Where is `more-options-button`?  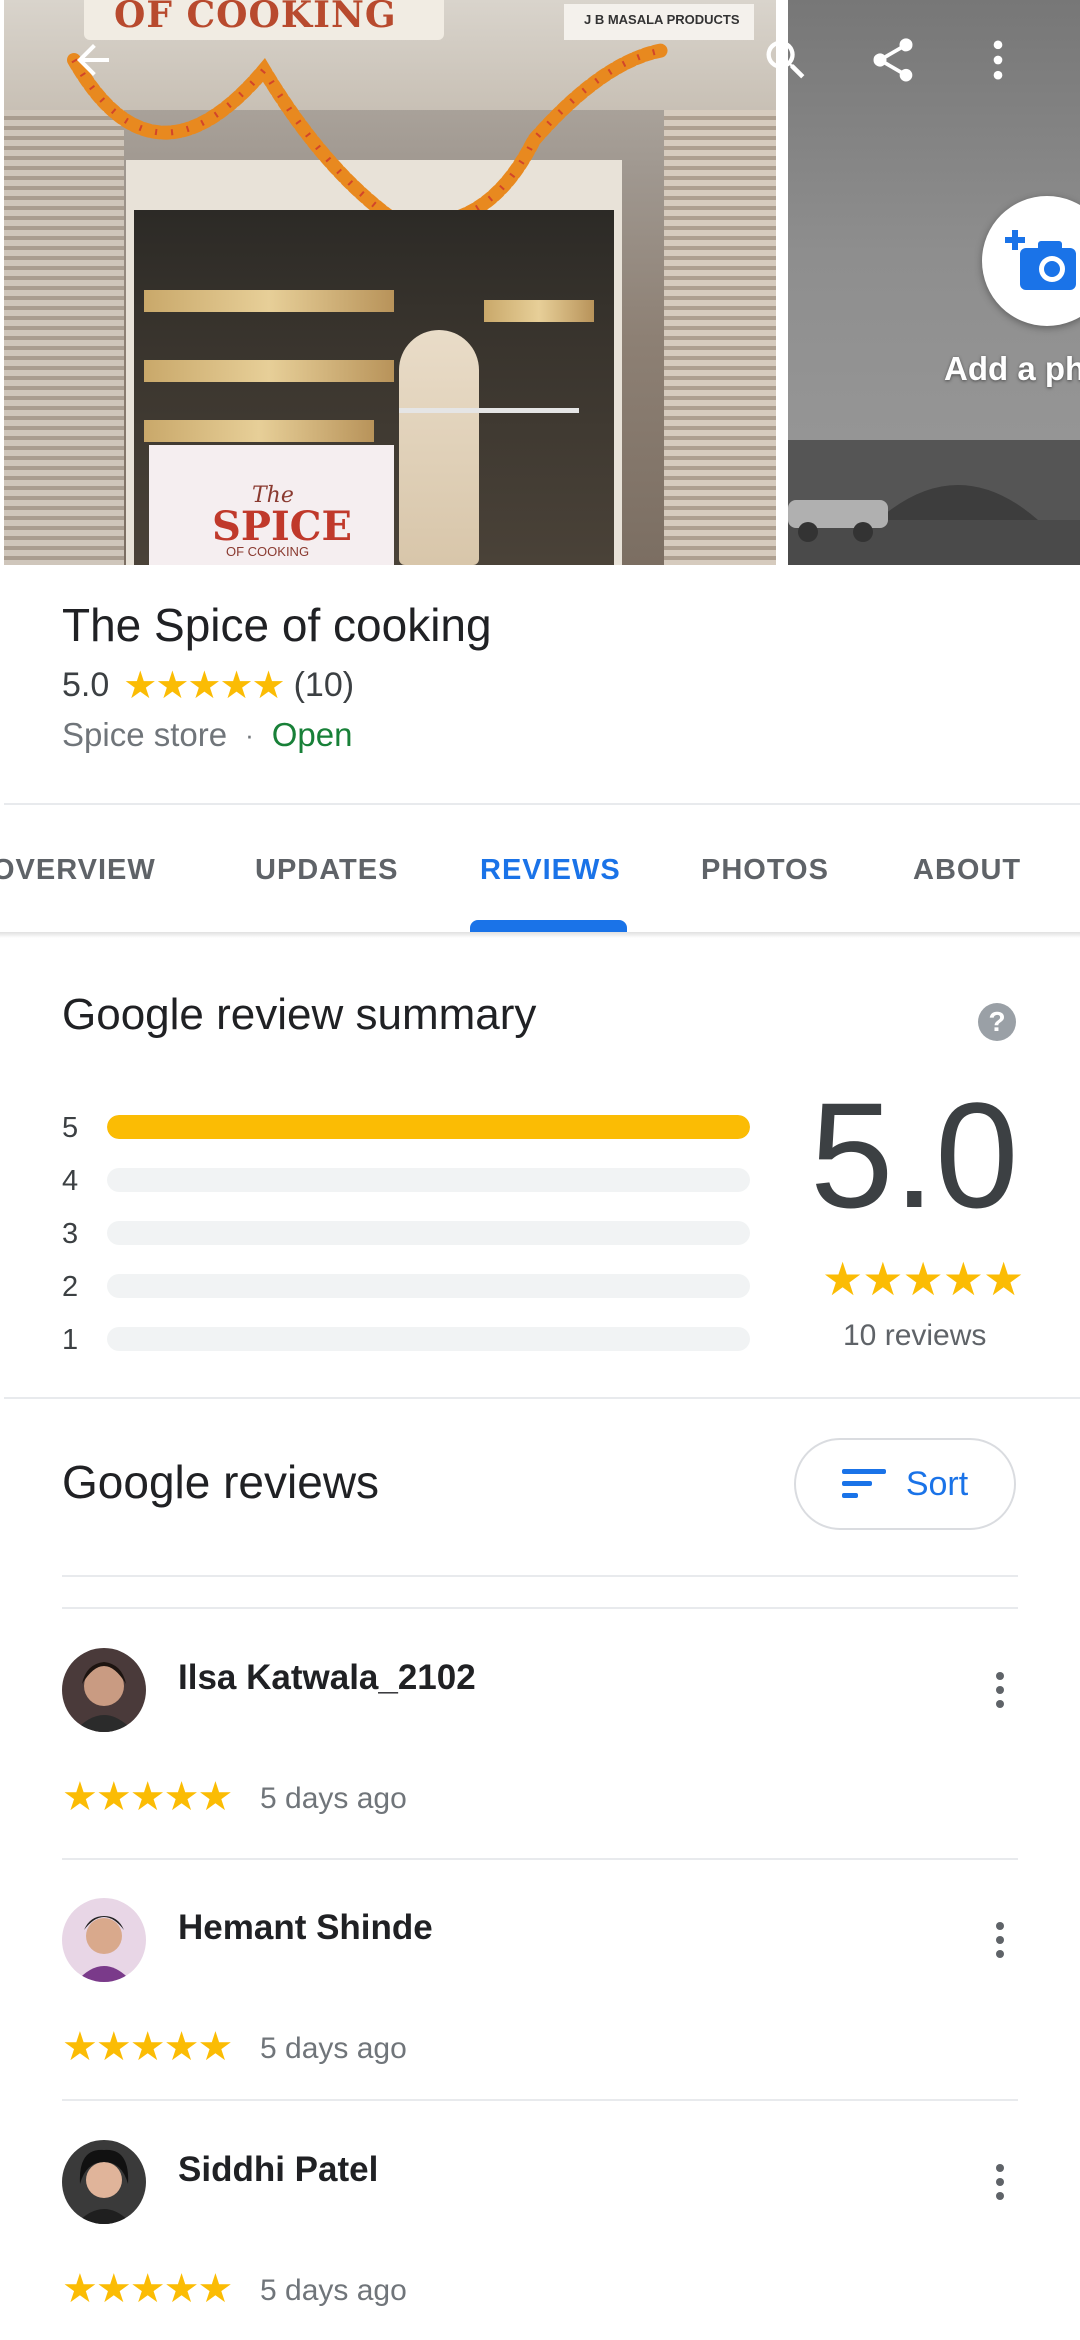
more-options-button is located at coordinates (998, 60).